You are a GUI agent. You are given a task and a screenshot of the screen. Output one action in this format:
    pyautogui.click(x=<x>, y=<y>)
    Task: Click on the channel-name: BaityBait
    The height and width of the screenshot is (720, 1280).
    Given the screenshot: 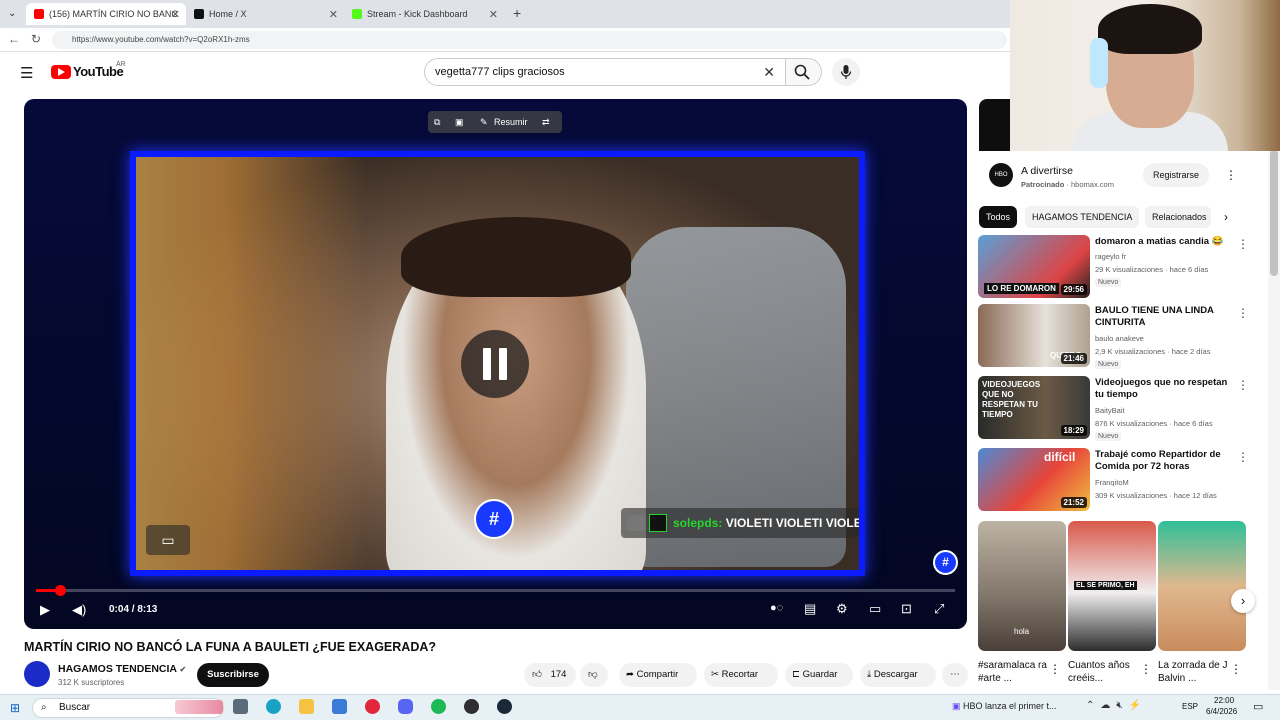 What is the action you would take?
    pyautogui.click(x=1110, y=410)
    